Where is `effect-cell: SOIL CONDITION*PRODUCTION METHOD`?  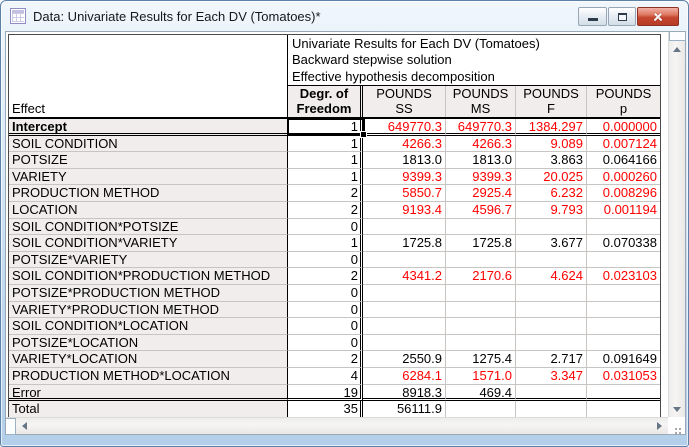
effect-cell: SOIL CONDITION*PRODUCTION METHOD is located at coordinates (148, 276).